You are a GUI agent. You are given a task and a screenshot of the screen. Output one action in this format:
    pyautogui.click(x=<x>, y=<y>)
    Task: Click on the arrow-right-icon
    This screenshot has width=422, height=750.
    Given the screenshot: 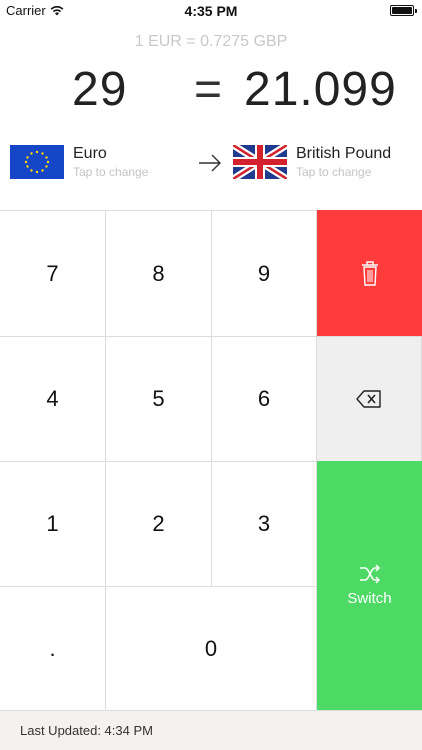 What is the action you would take?
    pyautogui.click(x=210, y=163)
    